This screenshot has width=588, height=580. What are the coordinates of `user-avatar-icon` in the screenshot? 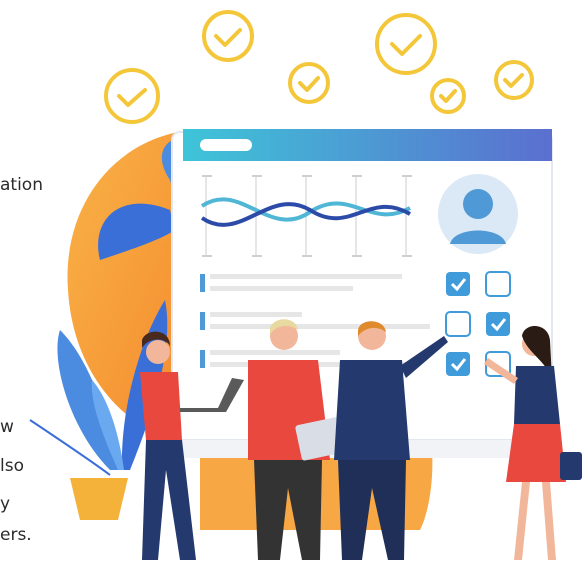 It's located at (478, 214).